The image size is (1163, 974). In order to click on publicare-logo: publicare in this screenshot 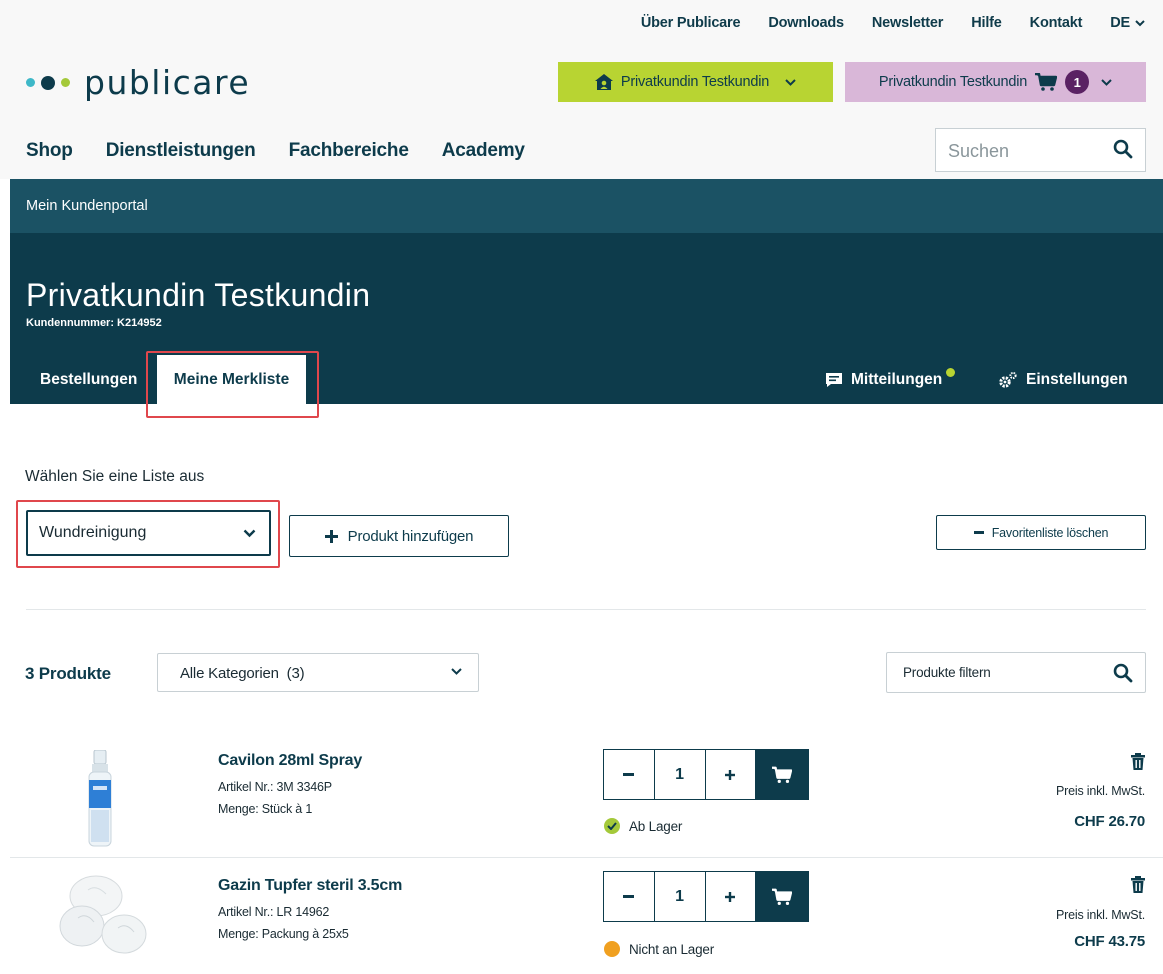, I will do `click(138, 82)`.